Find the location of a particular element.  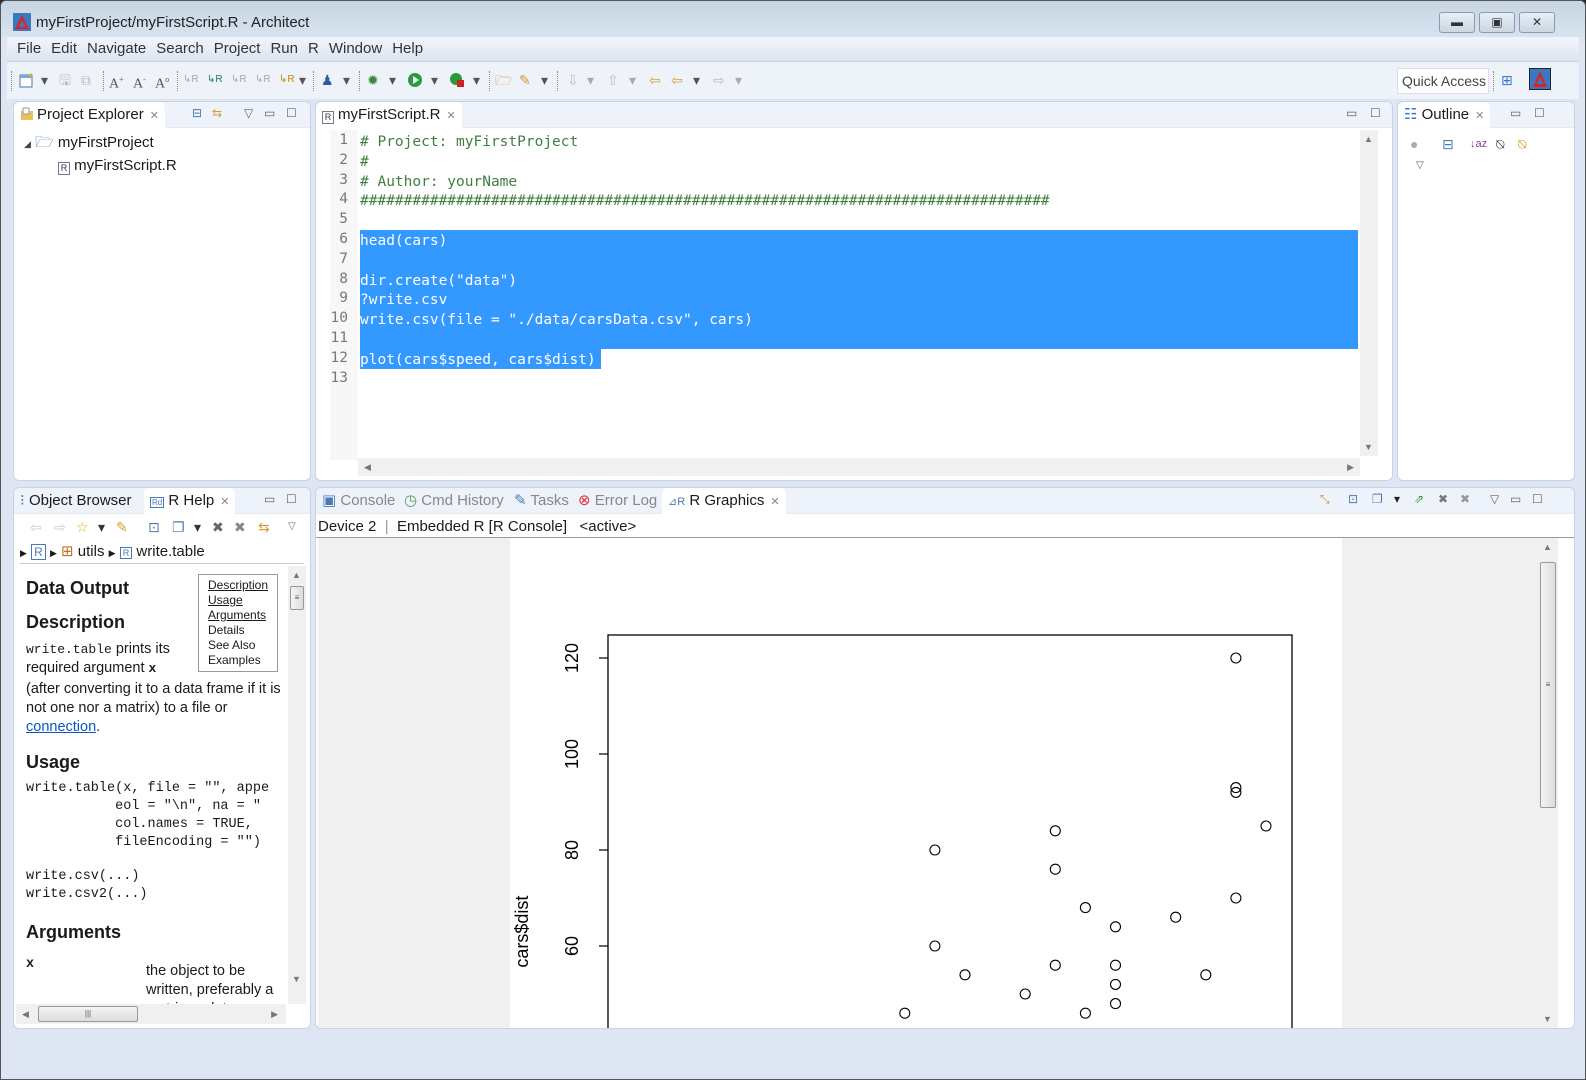

code-line: # is located at coordinates (364, 162).